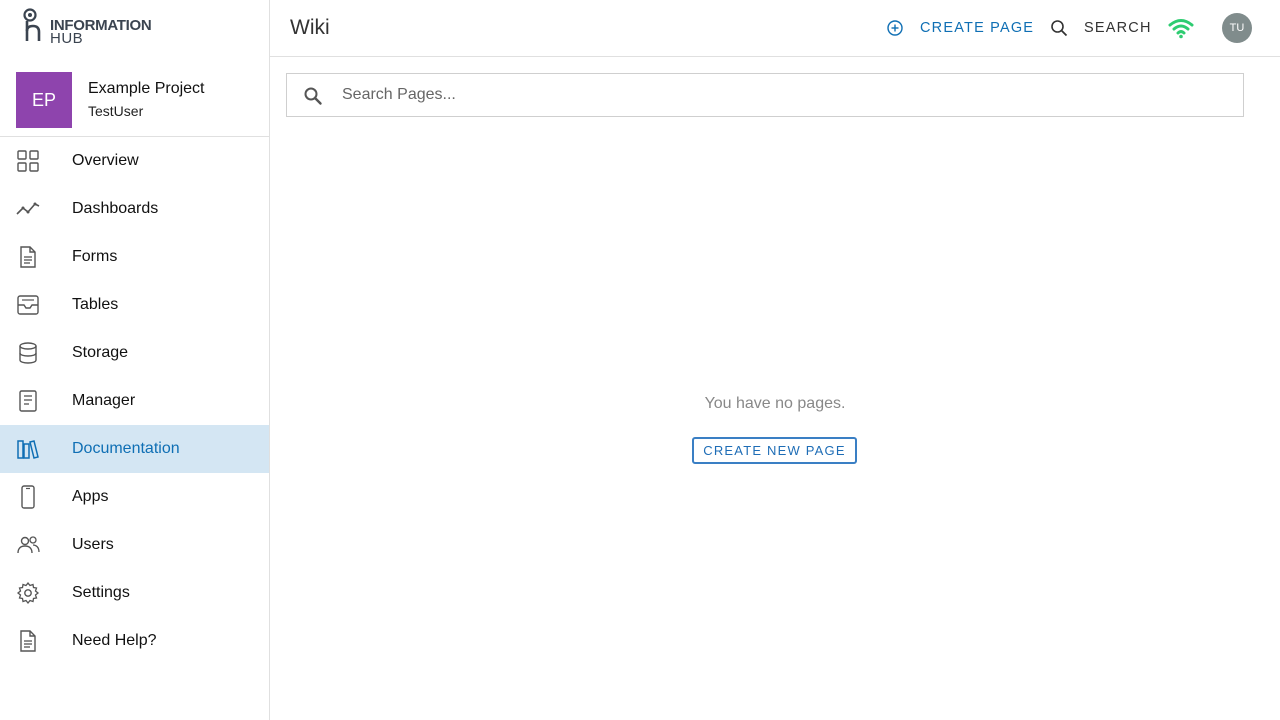  Describe the element at coordinates (977, 28) in the screenshot. I see `create-page-label: CREATE PAGE` at that location.